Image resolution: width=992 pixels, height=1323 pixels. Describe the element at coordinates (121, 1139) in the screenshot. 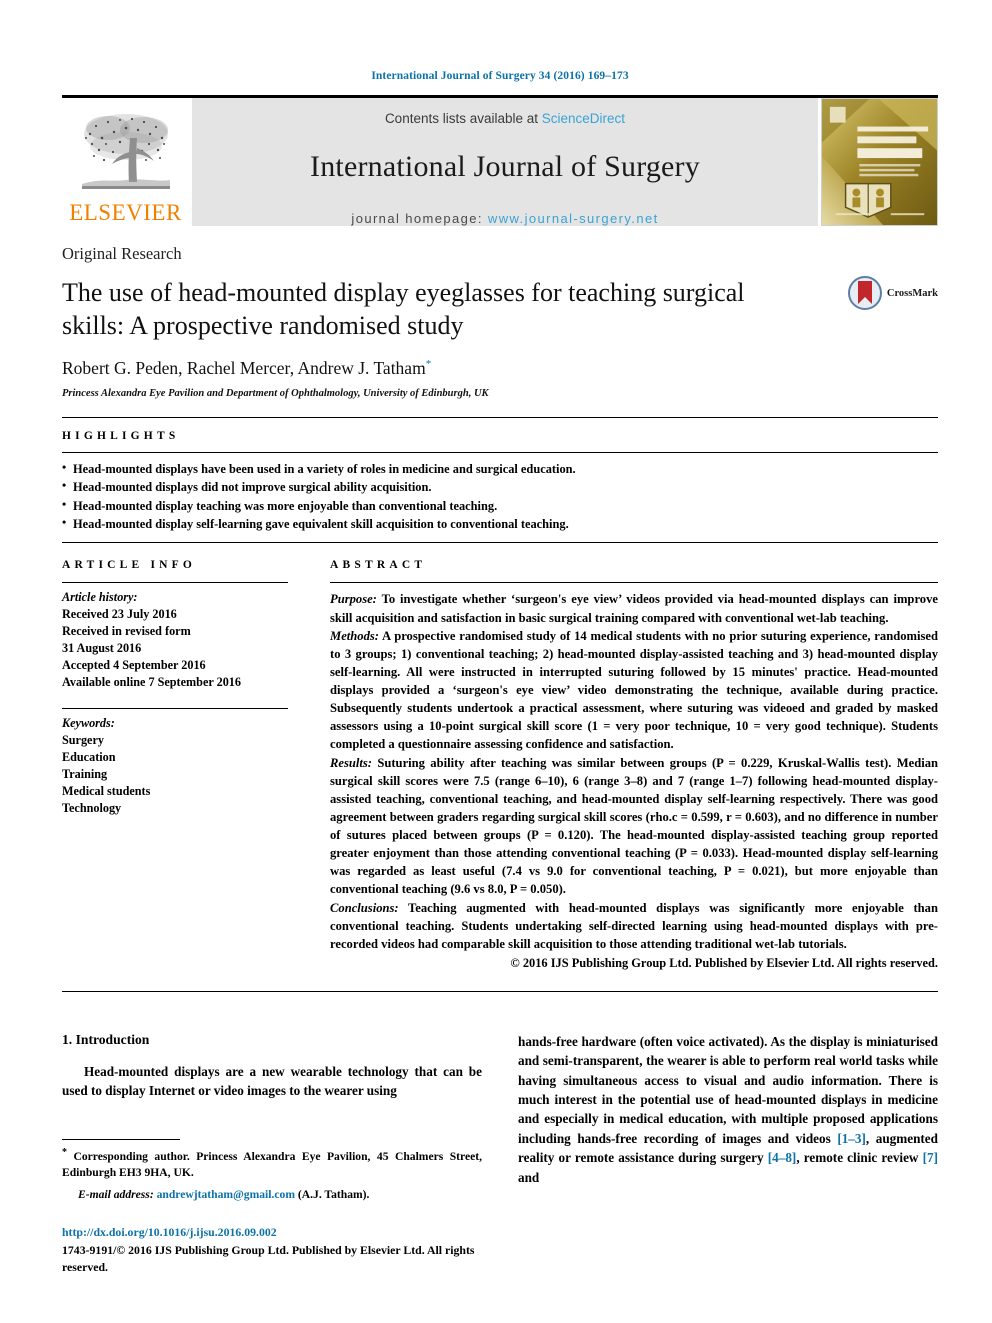

I see `footnote-divider` at that location.